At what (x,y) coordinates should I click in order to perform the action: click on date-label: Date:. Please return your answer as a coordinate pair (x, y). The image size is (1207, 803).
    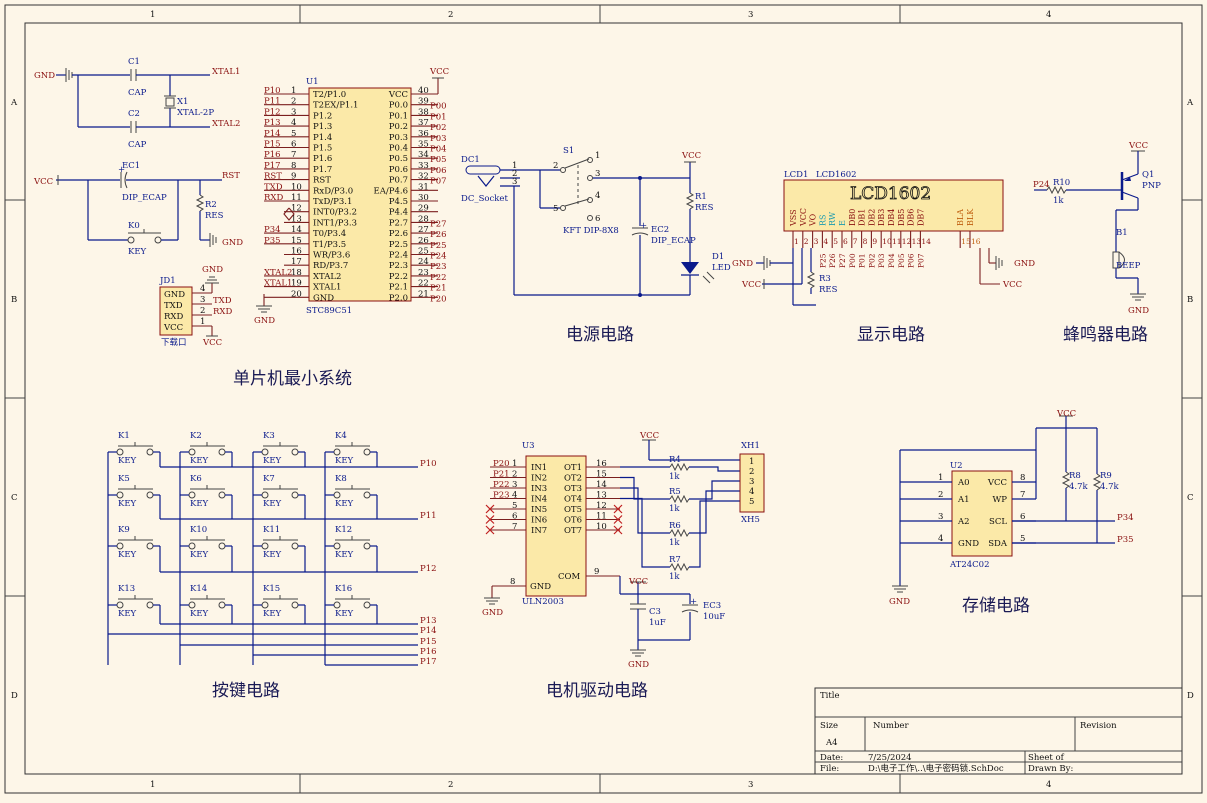
    Looking at the image, I should click on (831, 758).